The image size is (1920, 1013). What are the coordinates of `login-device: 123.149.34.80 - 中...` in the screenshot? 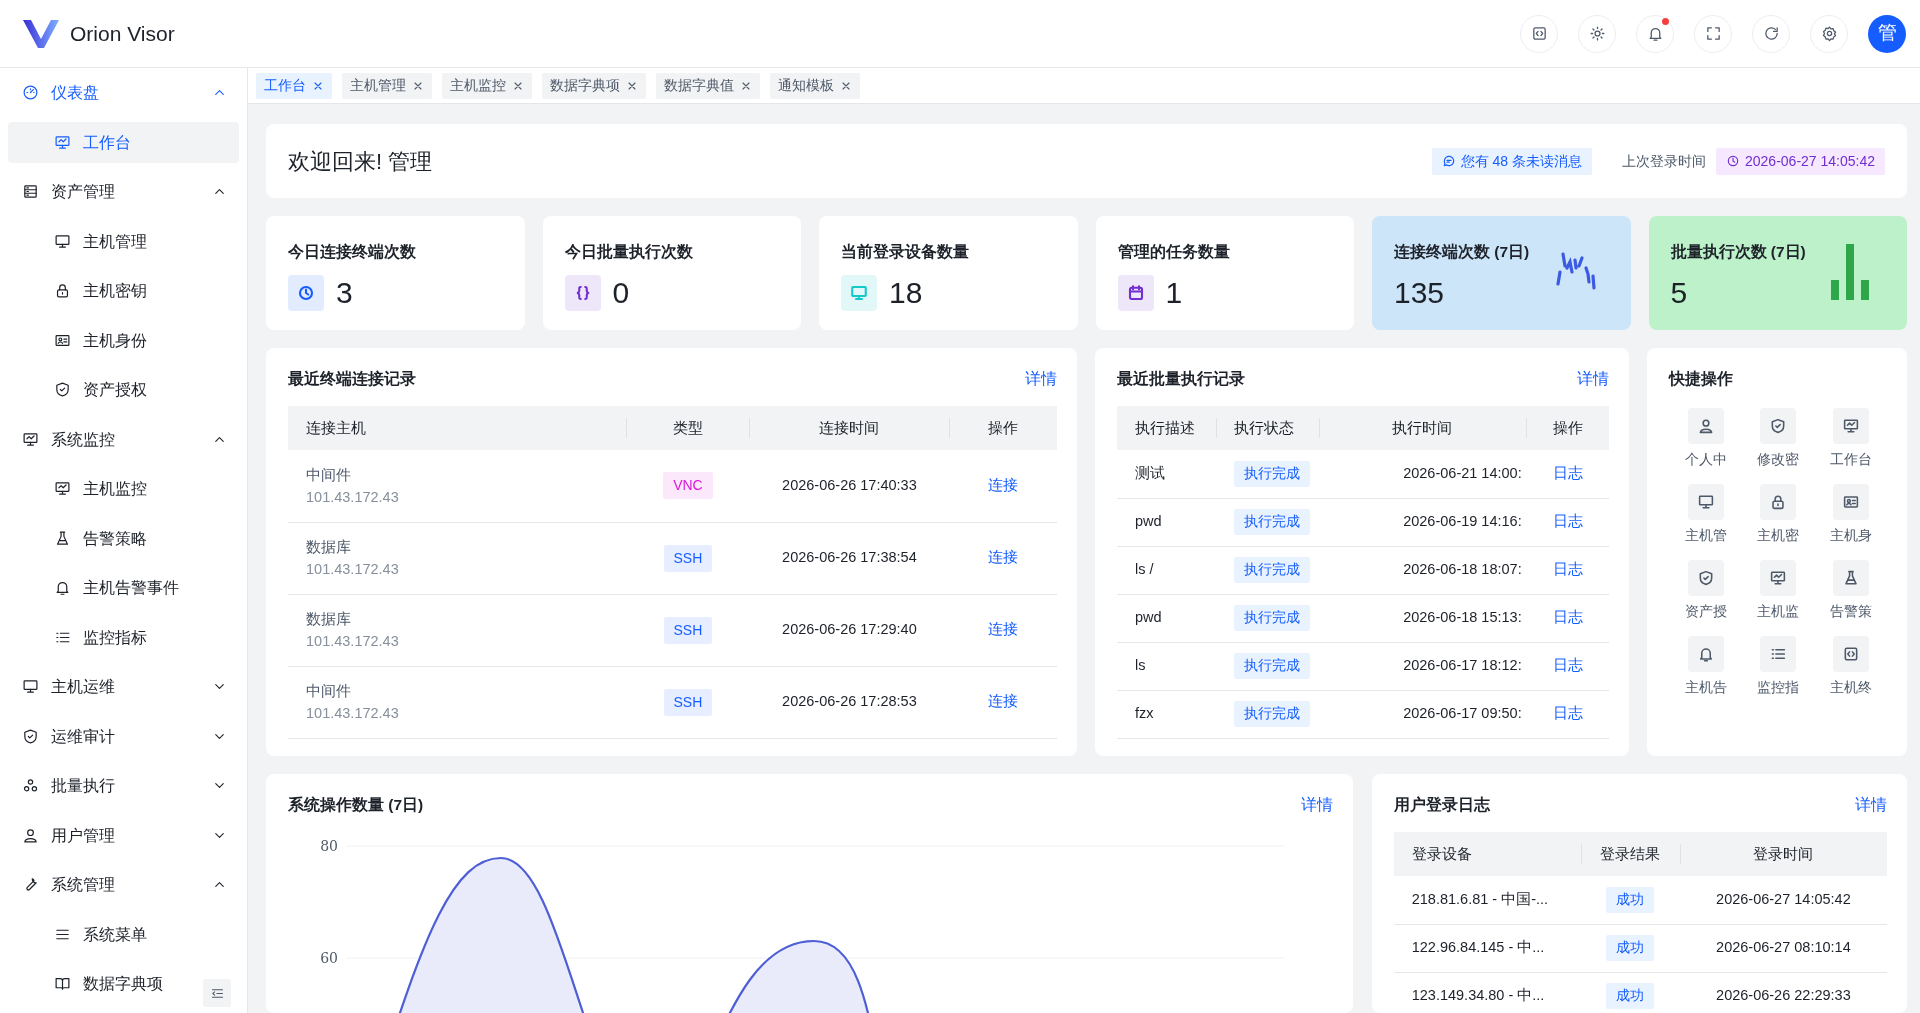 It's located at (1478, 995).